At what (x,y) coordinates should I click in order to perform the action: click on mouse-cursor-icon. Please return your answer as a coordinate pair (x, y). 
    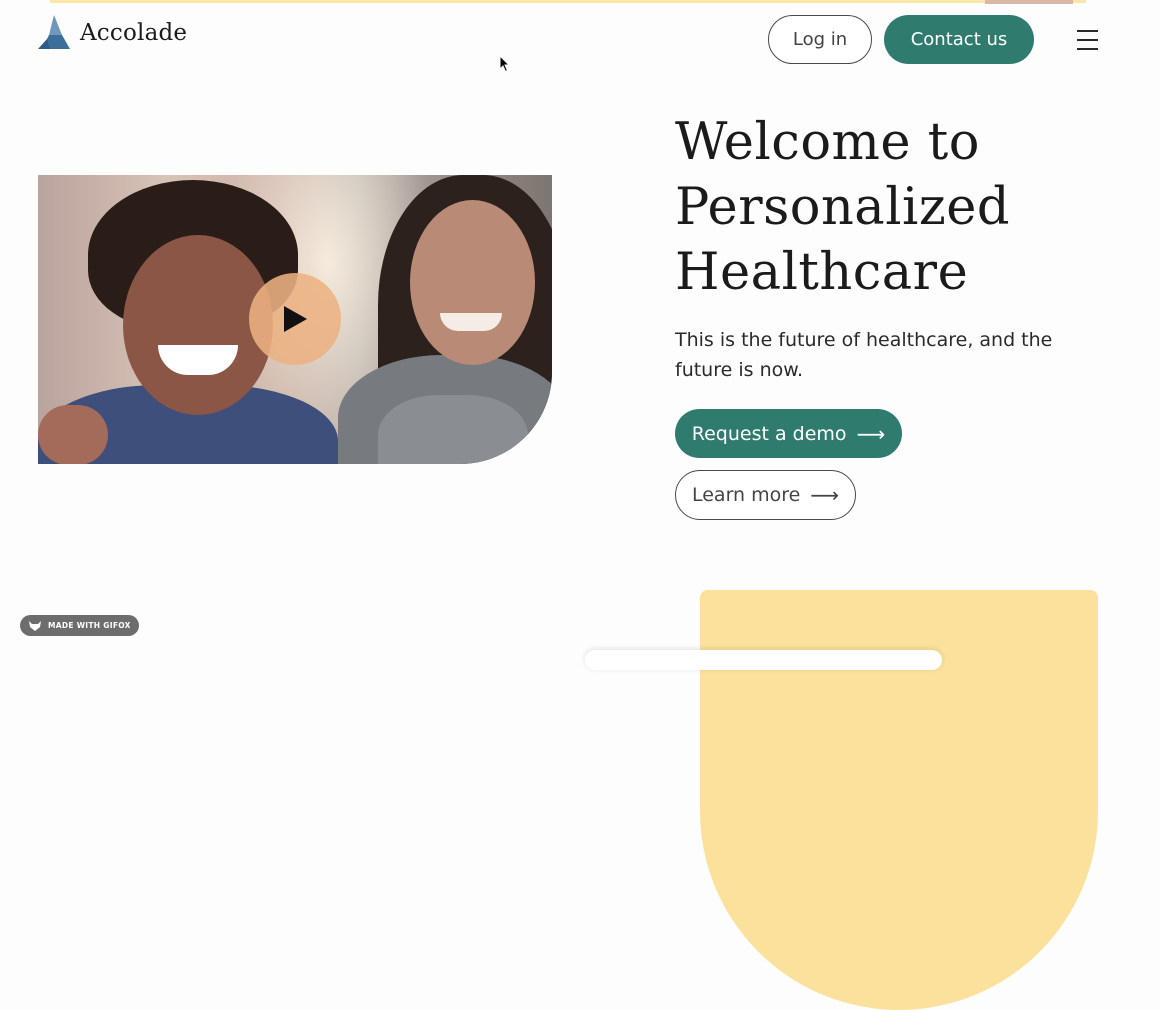
    Looking at the image, I should click on (505, 64).